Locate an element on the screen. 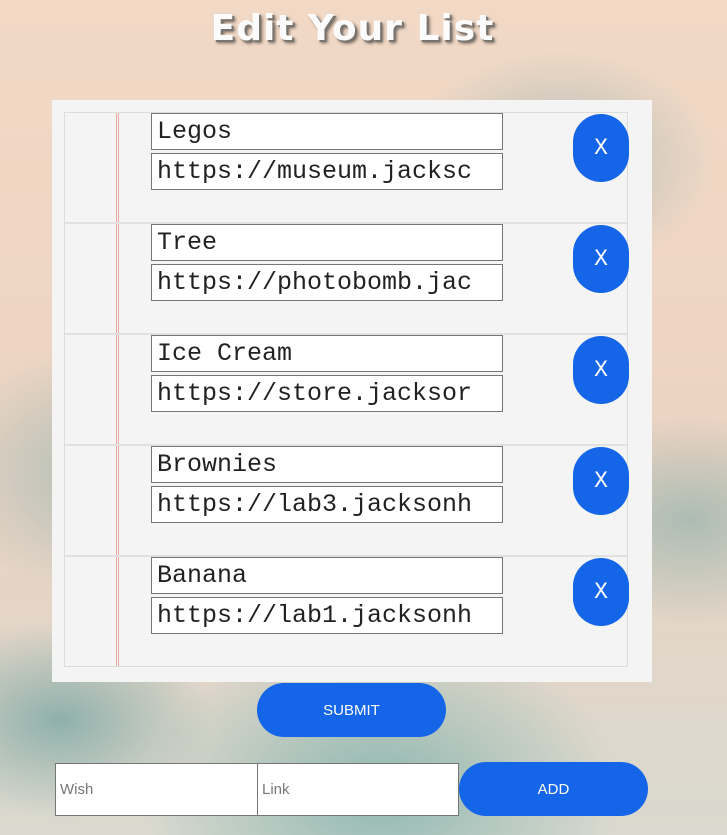 Image resolution: width=727 pixels, height=835 pixels. page-title: Edit Your List is located at coordinates (352, 28).